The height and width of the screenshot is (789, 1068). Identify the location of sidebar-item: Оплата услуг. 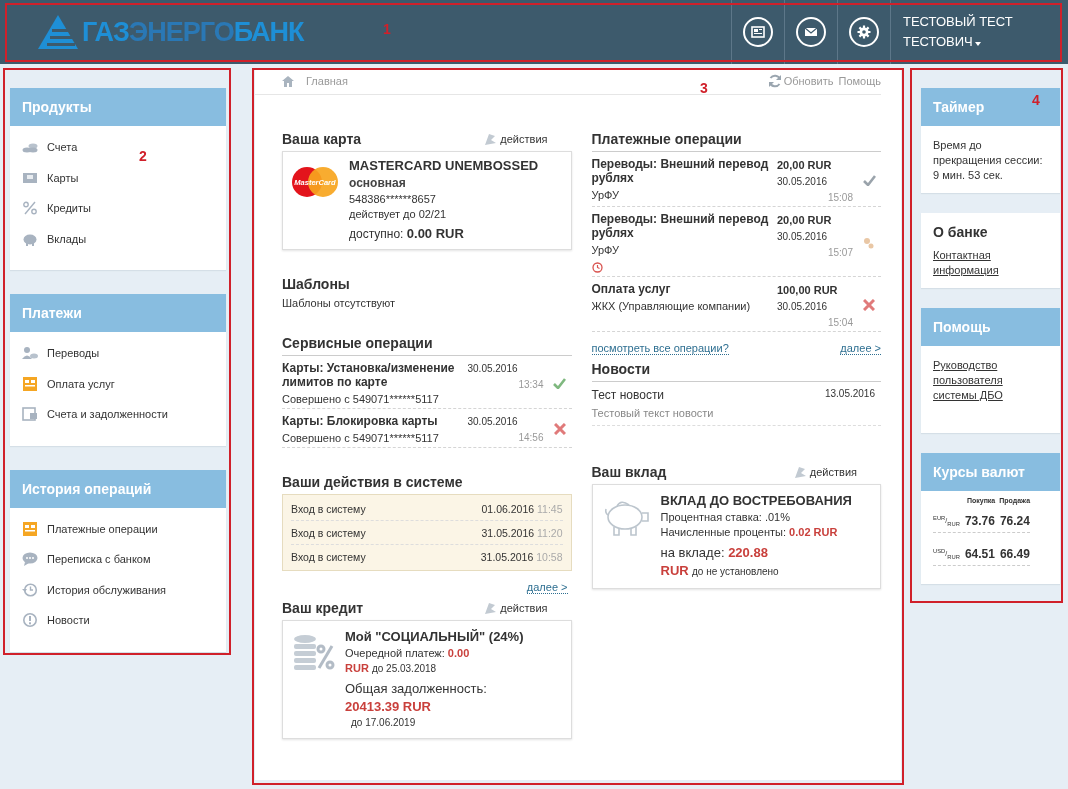
(62, 383).